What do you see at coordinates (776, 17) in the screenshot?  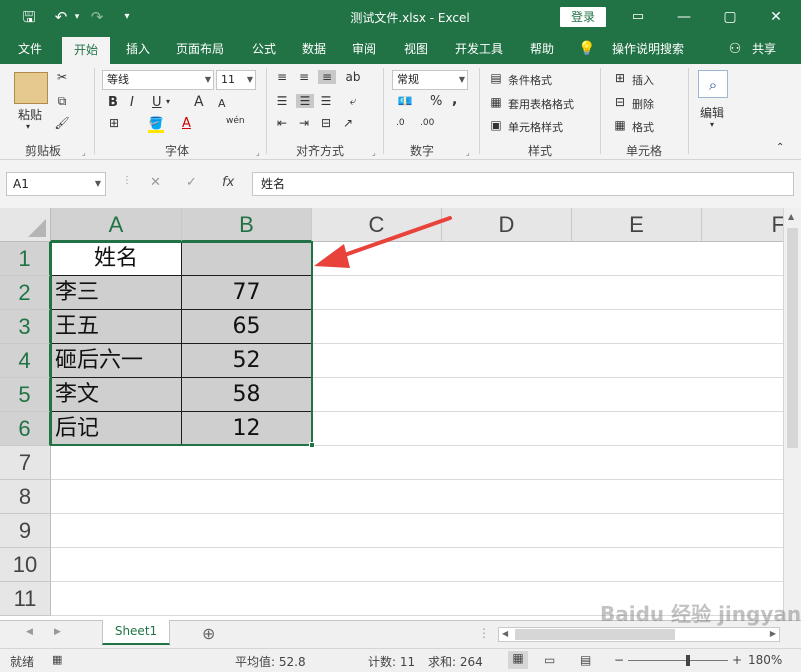 I see `close-icon: ✕` at bounding box center [776, 17].